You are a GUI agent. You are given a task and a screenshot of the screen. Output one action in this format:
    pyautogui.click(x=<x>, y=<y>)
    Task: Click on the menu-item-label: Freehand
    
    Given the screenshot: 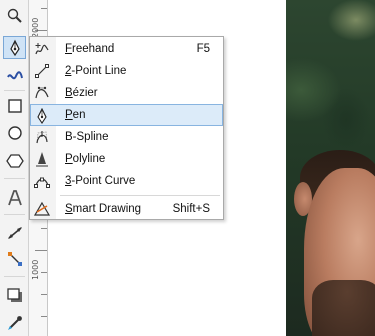 What is the action you would take?
    pyautogui.click(x=90, y=49)
    